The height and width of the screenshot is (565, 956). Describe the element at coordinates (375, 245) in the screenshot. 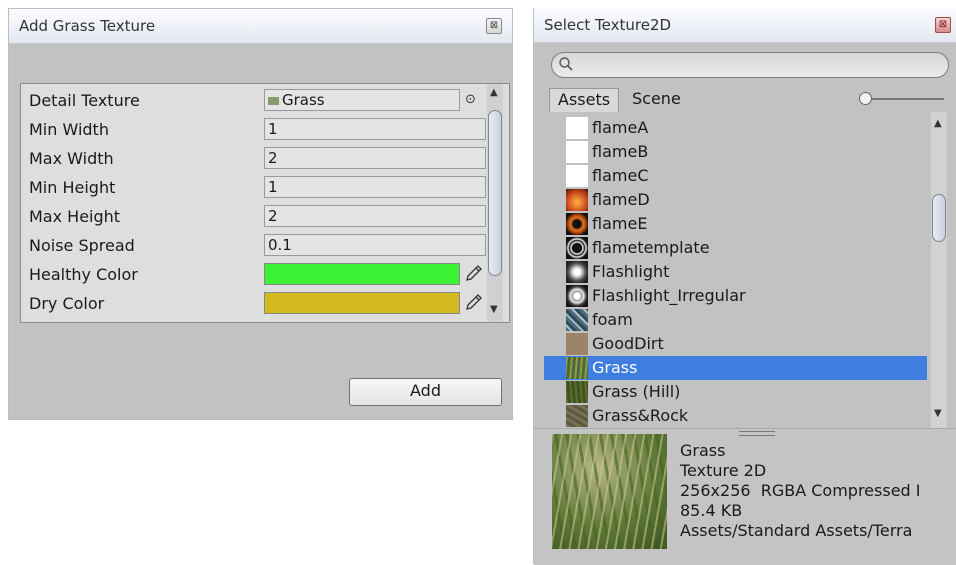

I see `noise-spread-input: 0.1` at that location.